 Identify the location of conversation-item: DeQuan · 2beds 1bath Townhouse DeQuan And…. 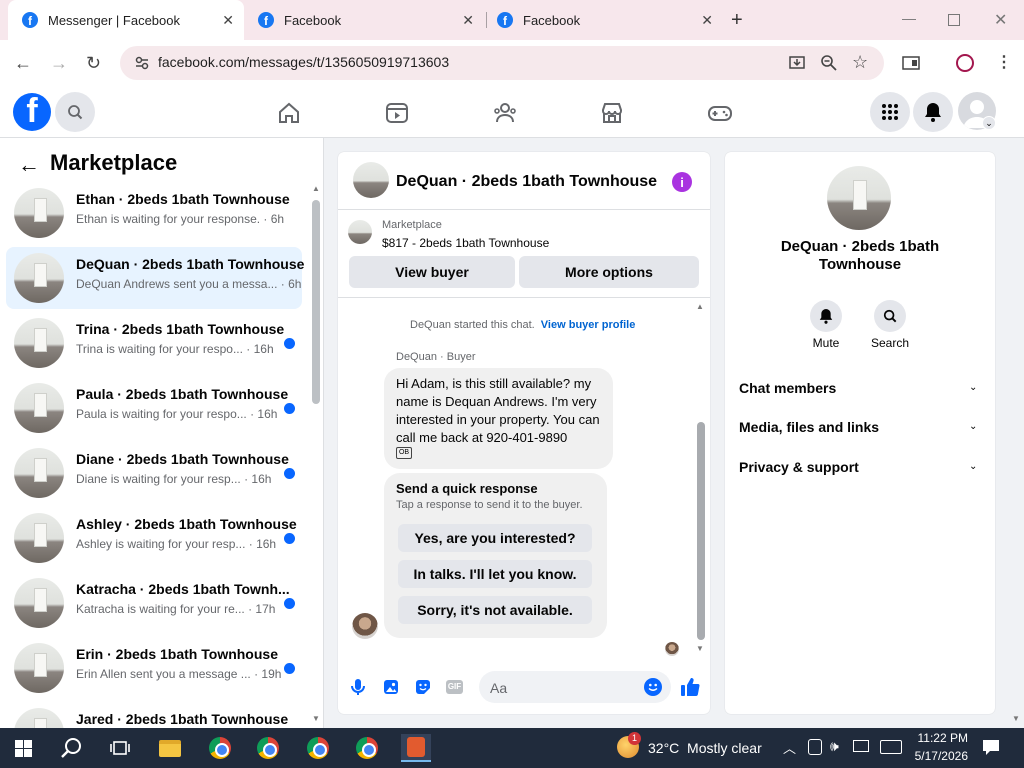
(155, 278).